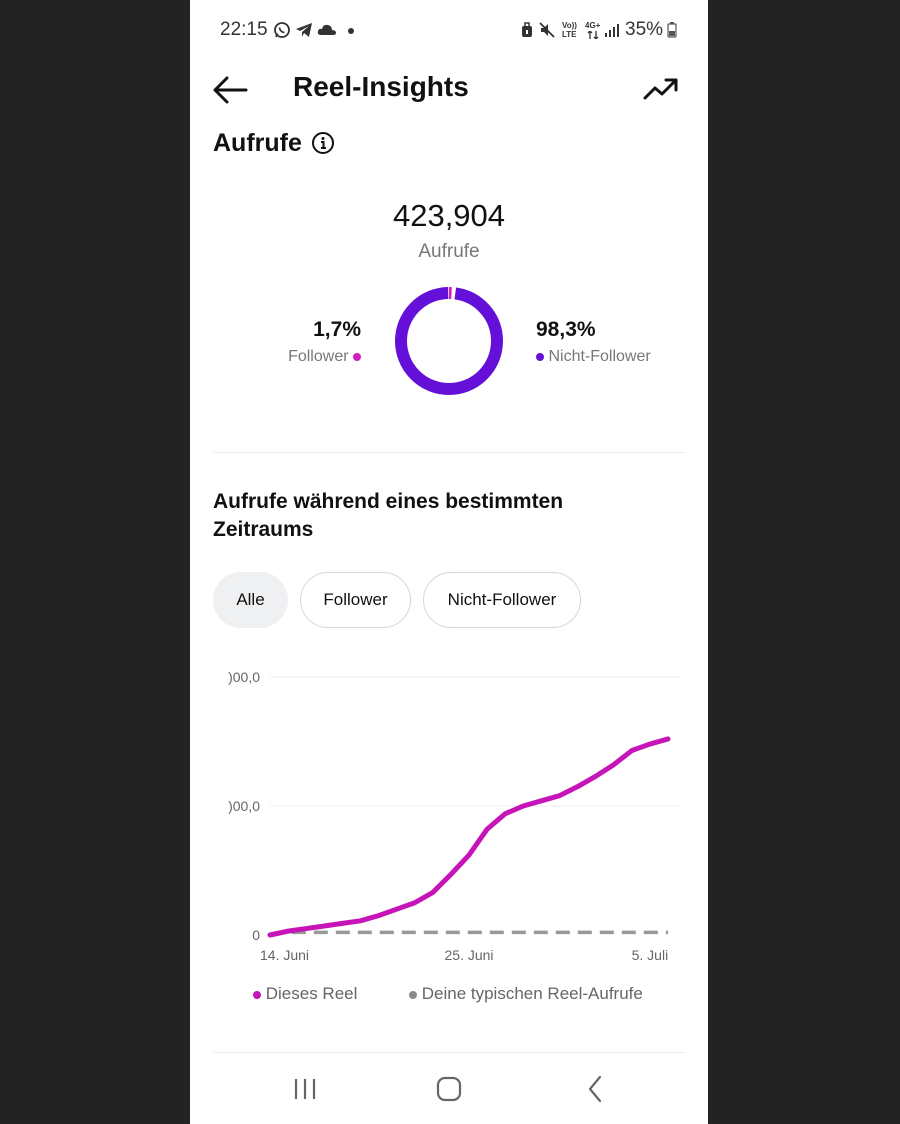 The image size is (900, 1124). I want to click on status-bar: 22:15 Vo)) LTE 4G+ 35%, so click(449, 30).